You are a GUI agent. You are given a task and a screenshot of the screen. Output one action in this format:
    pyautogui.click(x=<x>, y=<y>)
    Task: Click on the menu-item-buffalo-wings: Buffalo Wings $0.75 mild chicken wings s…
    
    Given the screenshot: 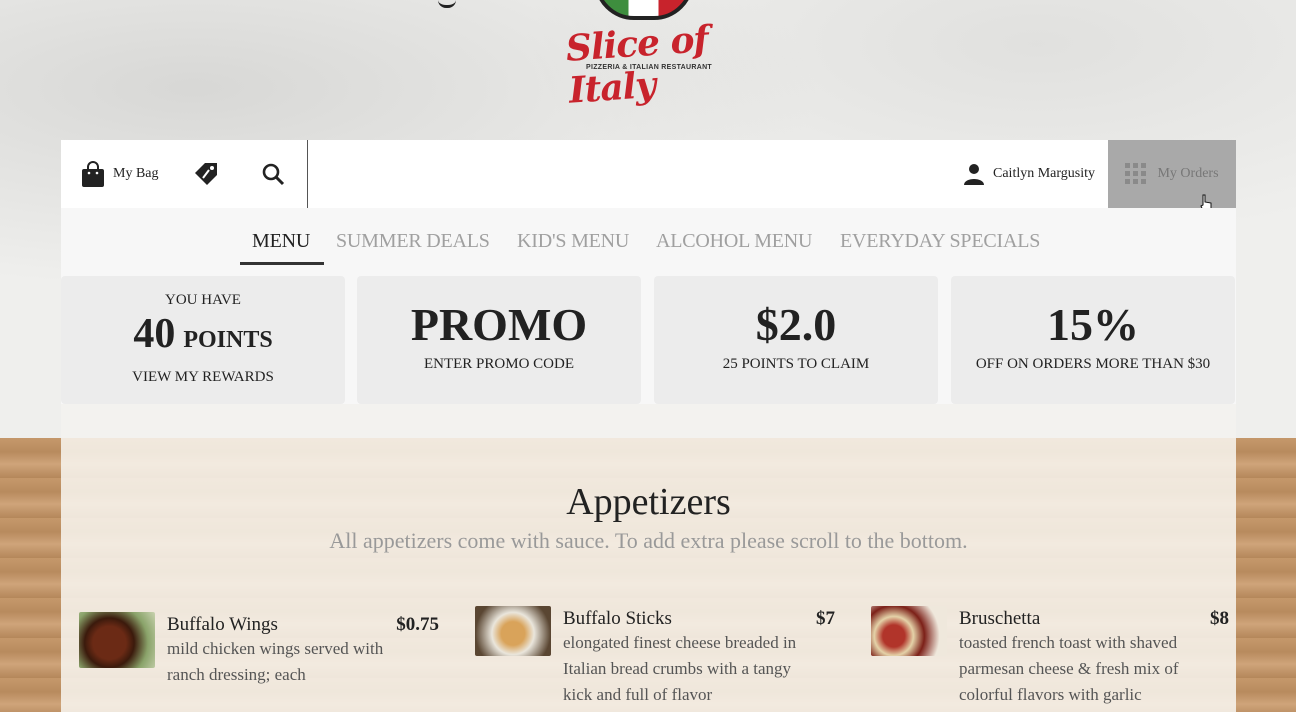 What is the action you would take?
    pyautogui.click(x=259, y=662)
    